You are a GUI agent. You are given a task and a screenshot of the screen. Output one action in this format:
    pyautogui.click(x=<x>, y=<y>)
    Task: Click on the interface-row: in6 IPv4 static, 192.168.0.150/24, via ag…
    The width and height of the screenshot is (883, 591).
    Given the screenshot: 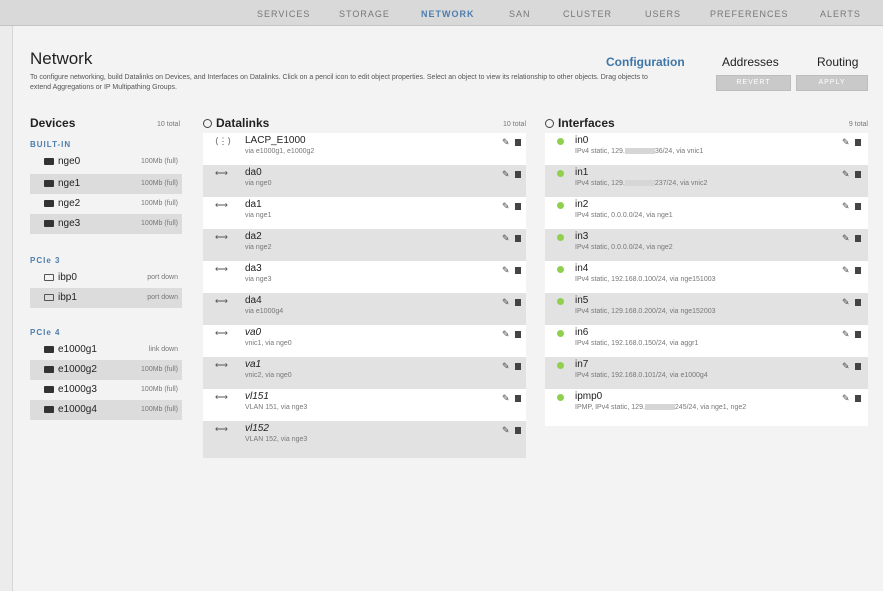 What is the action you would take?
    pyautogui.click(x=706, y=341)
    